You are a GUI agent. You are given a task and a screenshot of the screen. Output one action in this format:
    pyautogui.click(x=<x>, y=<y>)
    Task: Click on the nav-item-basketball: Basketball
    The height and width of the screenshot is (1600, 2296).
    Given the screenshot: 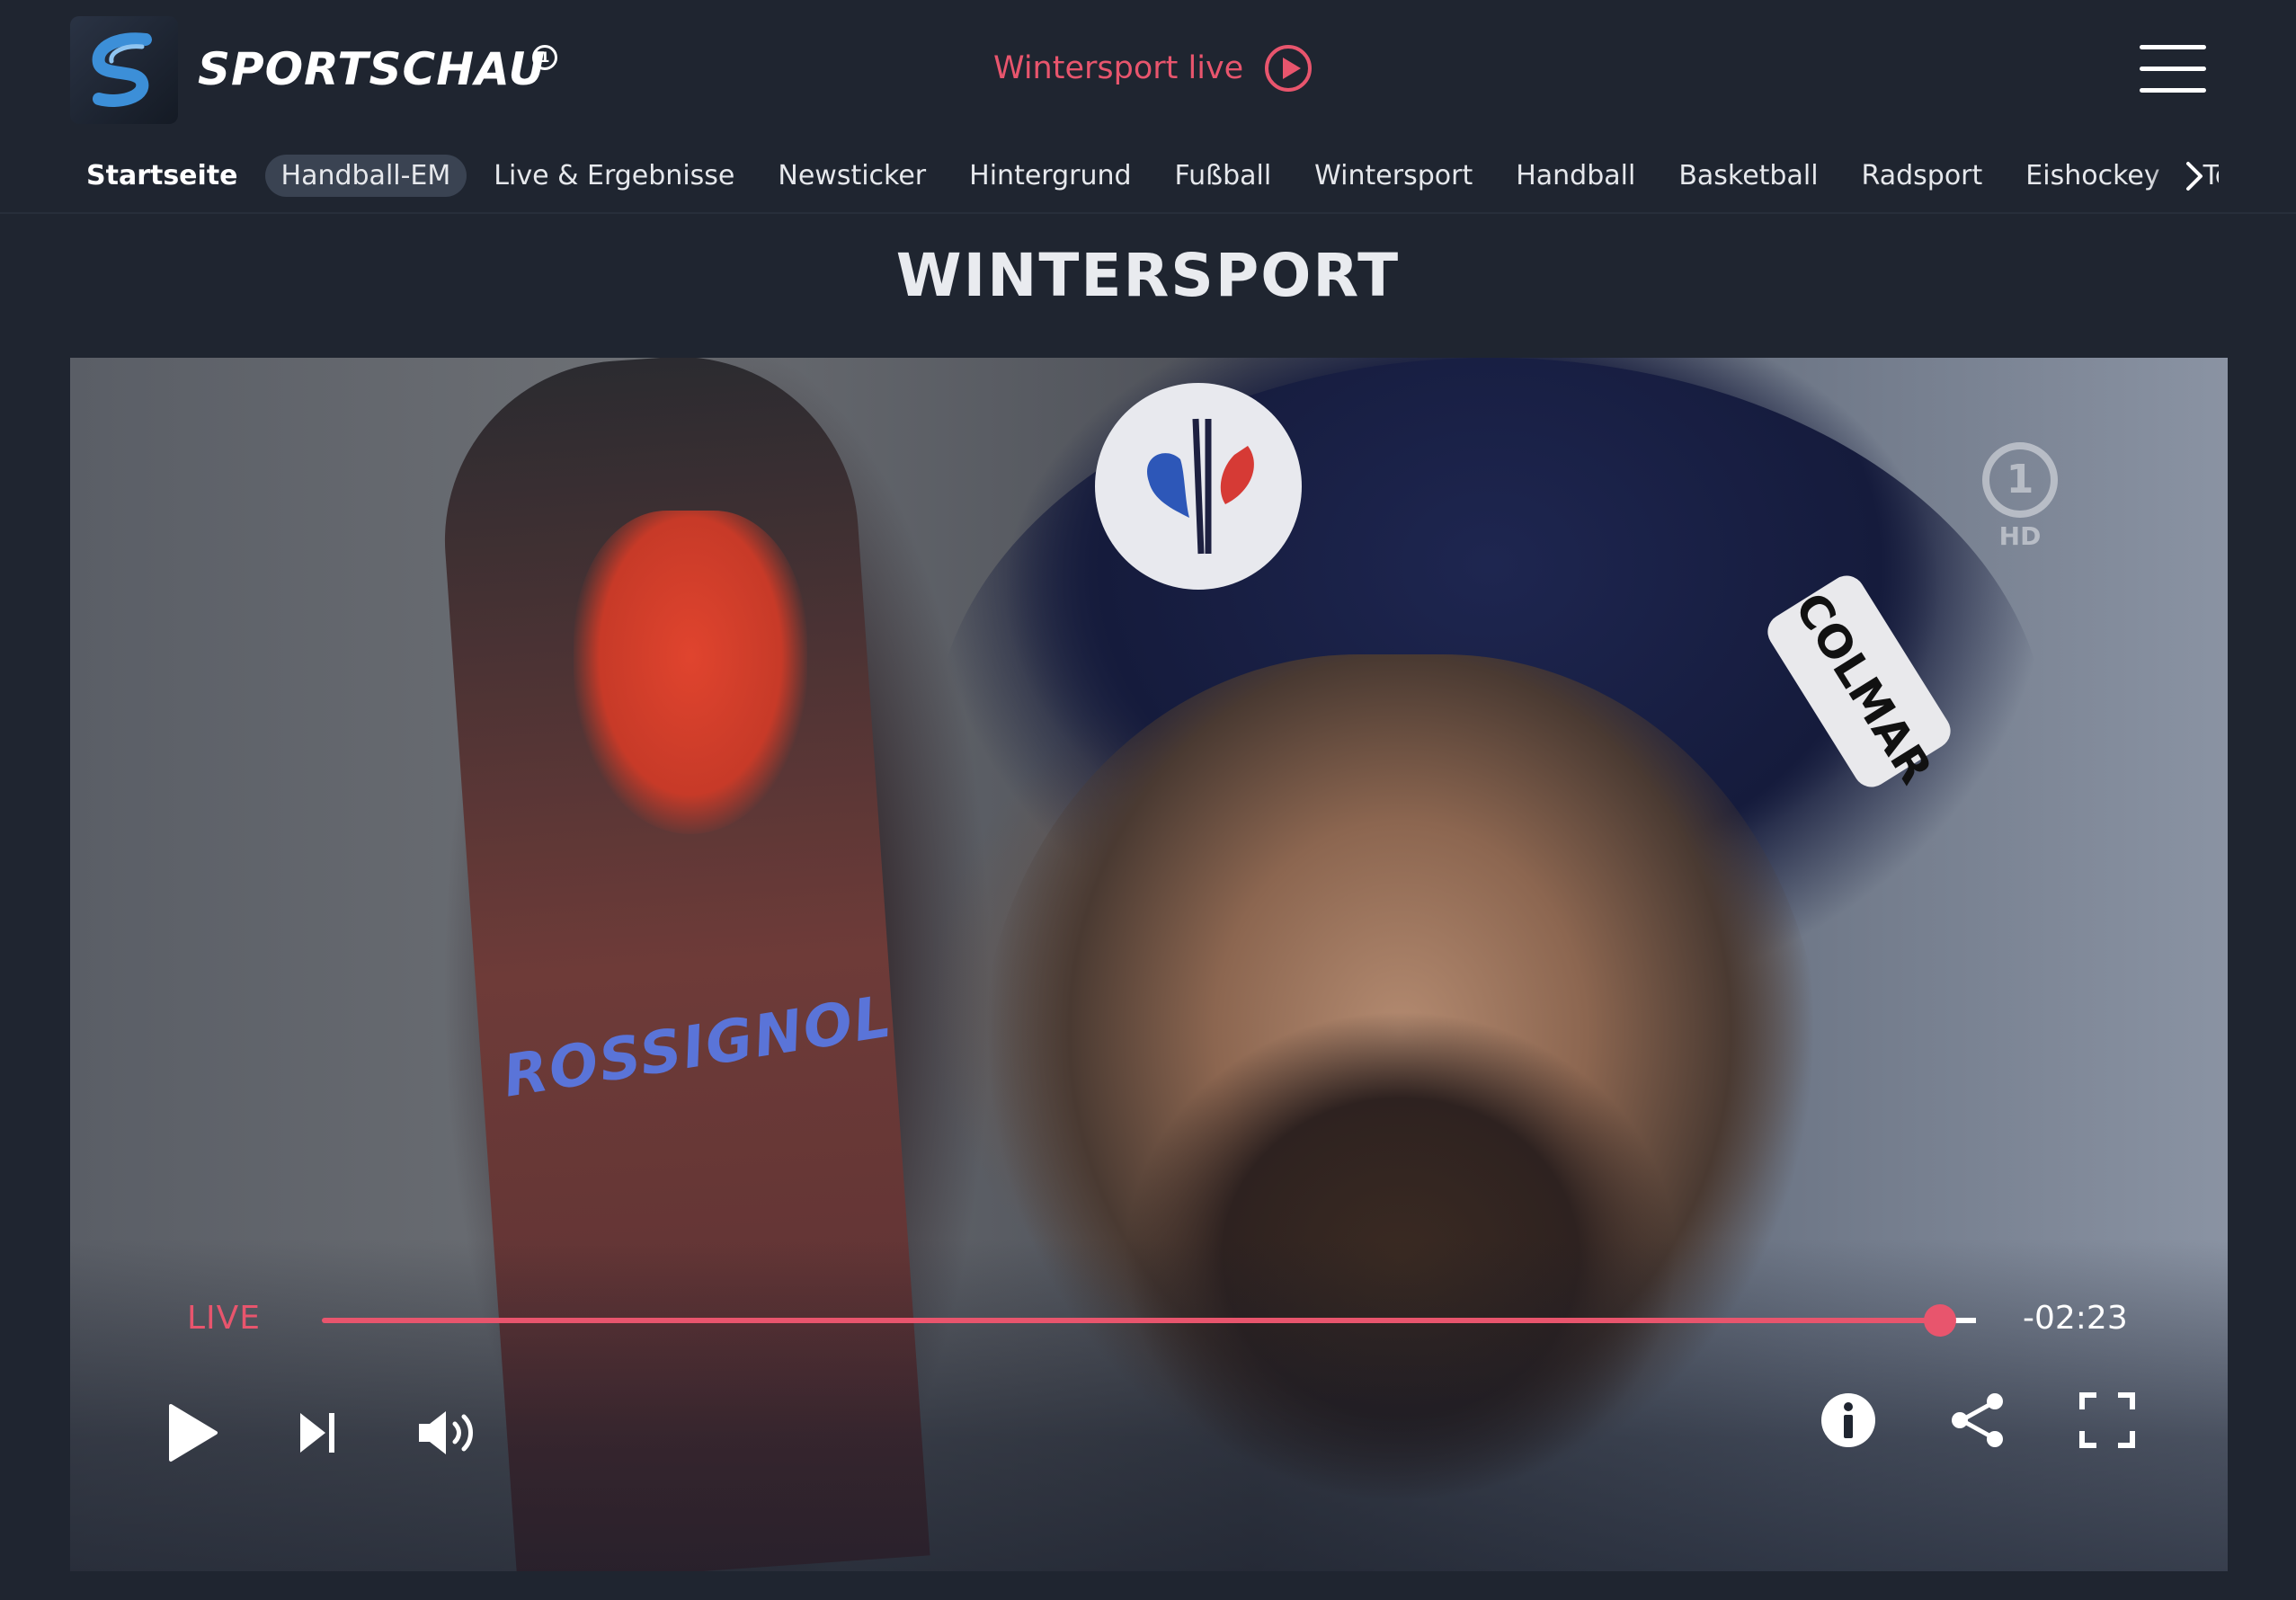 What is the action you would take?
    pyautogui.click(x=1748, y=176)
    